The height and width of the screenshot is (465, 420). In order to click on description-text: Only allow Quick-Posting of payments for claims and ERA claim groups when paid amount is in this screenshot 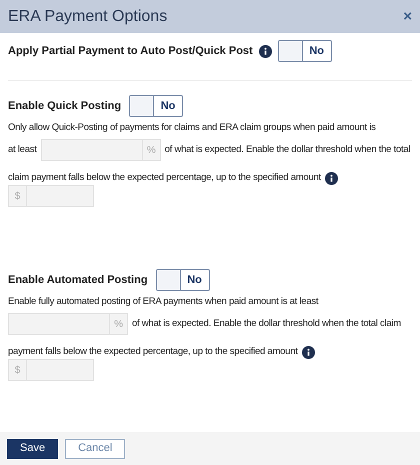, I will do `click(192, 128)`.